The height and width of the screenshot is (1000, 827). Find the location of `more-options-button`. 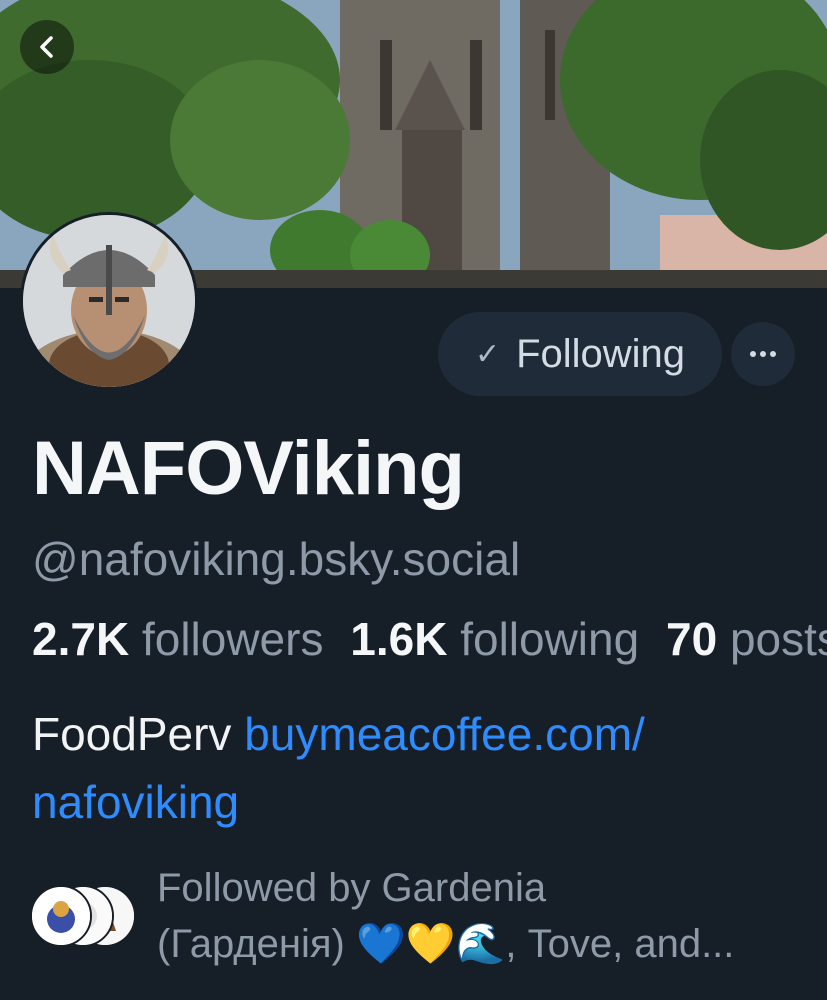

more-options-button is located at coordinates (763, 354).